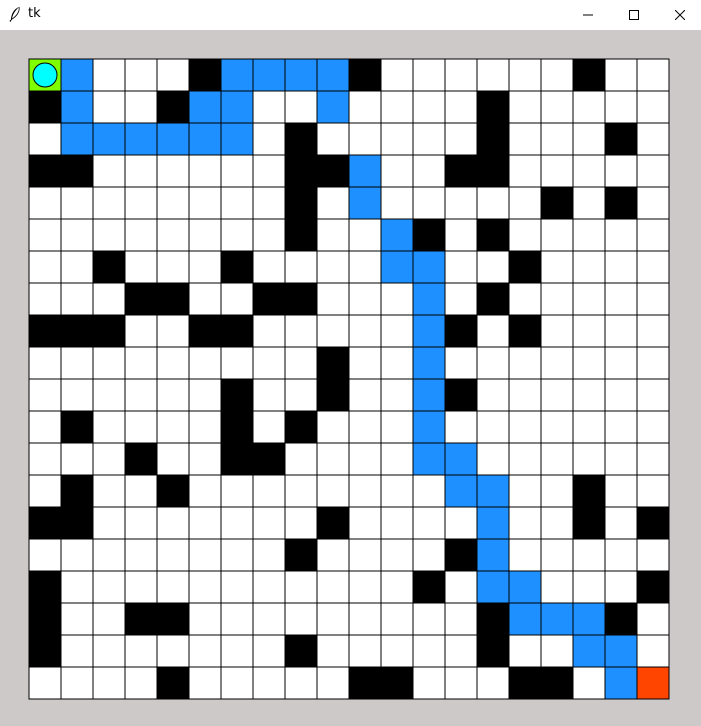 The width and height of the screenshot is (701, 726). I want to click on maximize-icon, so click(634, 14).